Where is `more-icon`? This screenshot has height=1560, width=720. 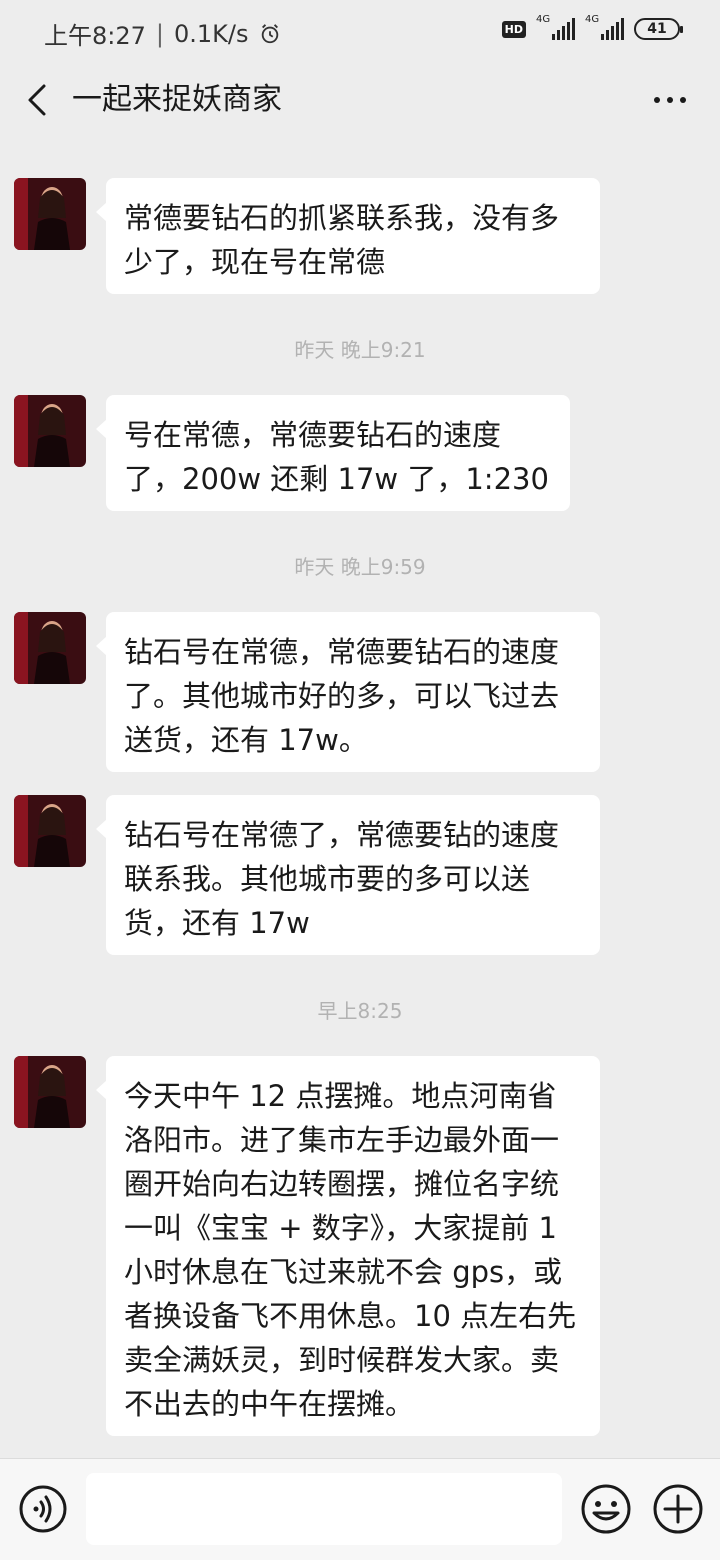
more-icon is located at coordinates (670, 100).